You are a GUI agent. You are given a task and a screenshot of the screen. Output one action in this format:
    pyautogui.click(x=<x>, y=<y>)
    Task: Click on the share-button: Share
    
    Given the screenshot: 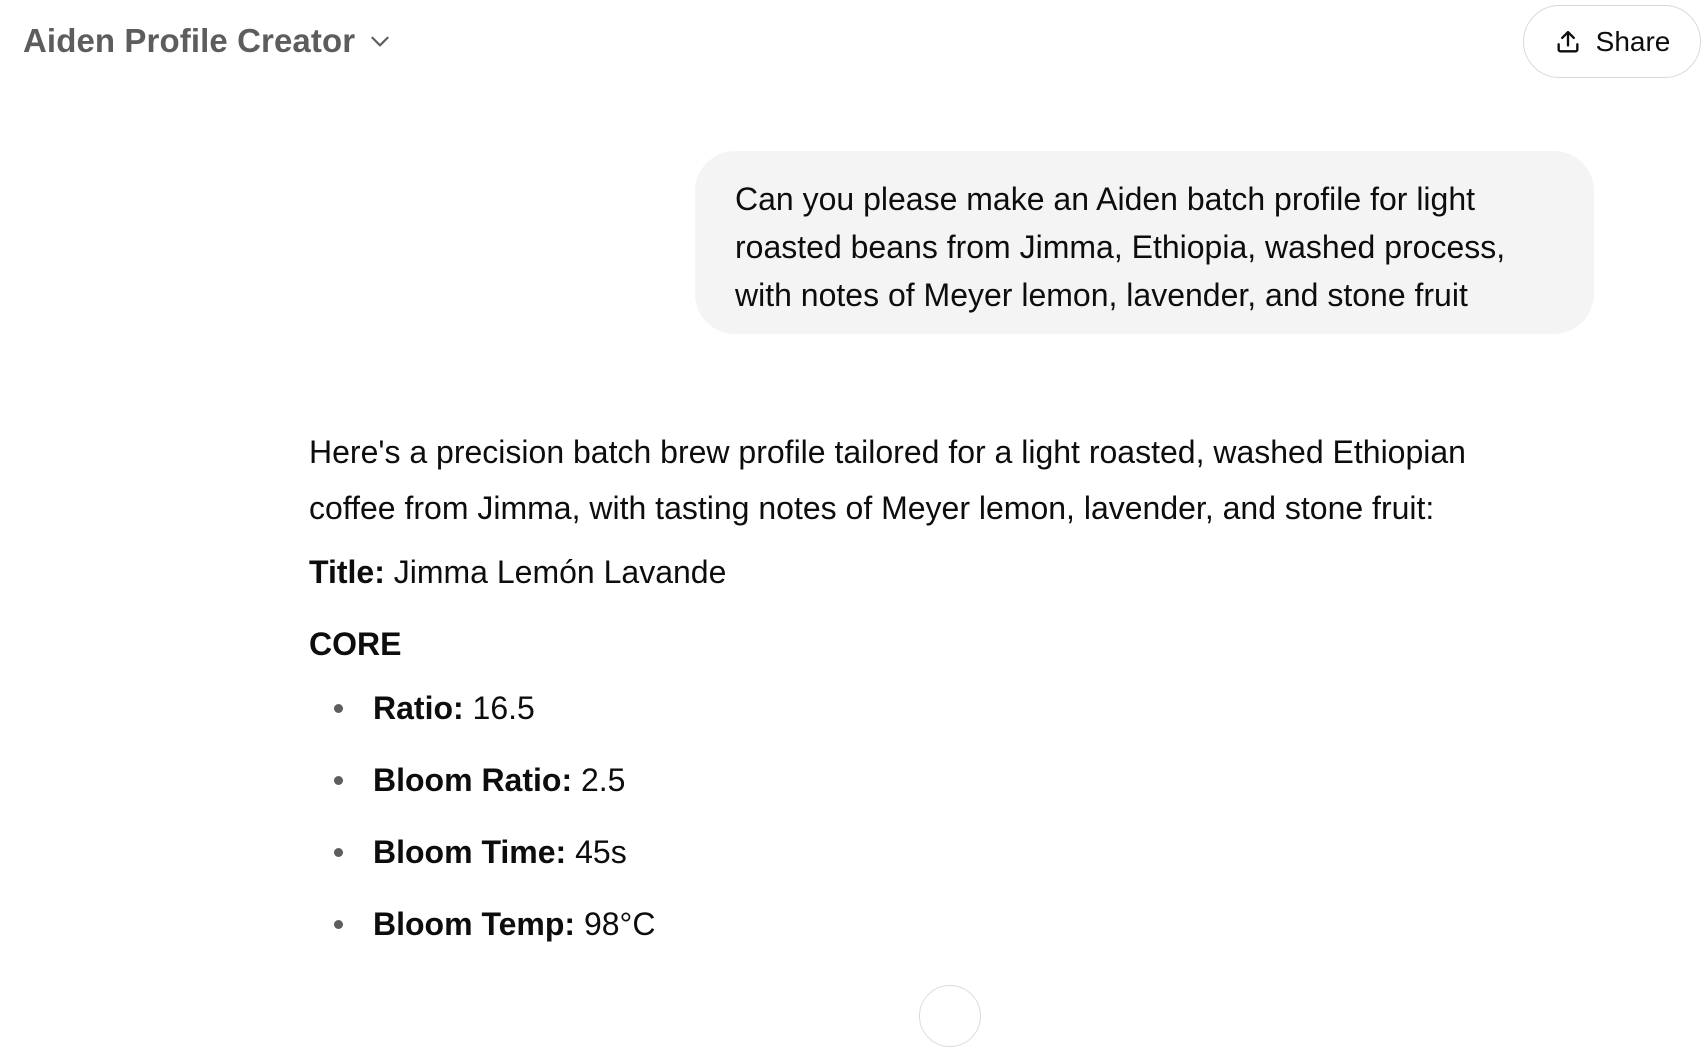 What is the action you would take?
    pyautogui.click(x=1612, y=41)
    